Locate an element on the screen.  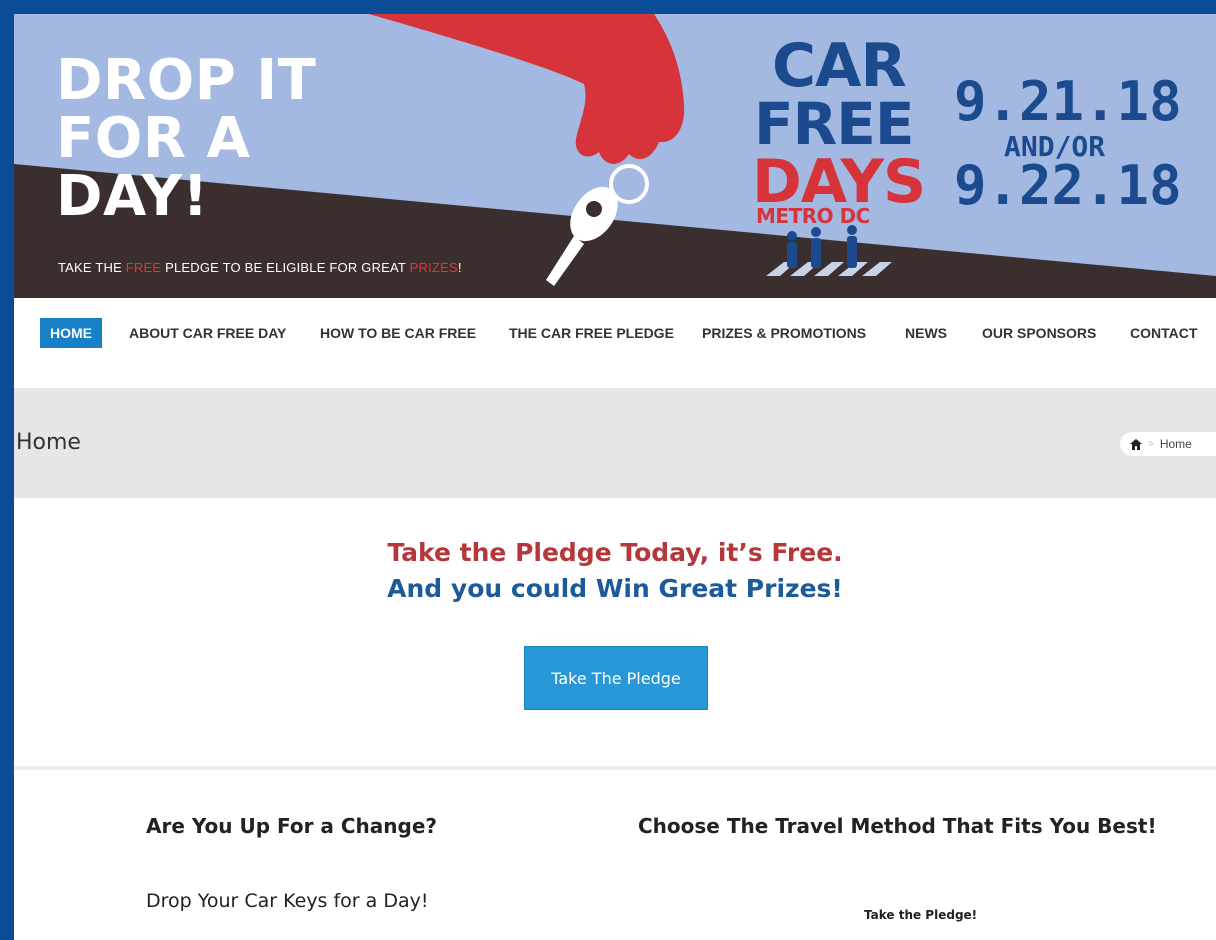
nav-item-sponsors: OUR SPONSORS is located at coordinates (1039, 333).